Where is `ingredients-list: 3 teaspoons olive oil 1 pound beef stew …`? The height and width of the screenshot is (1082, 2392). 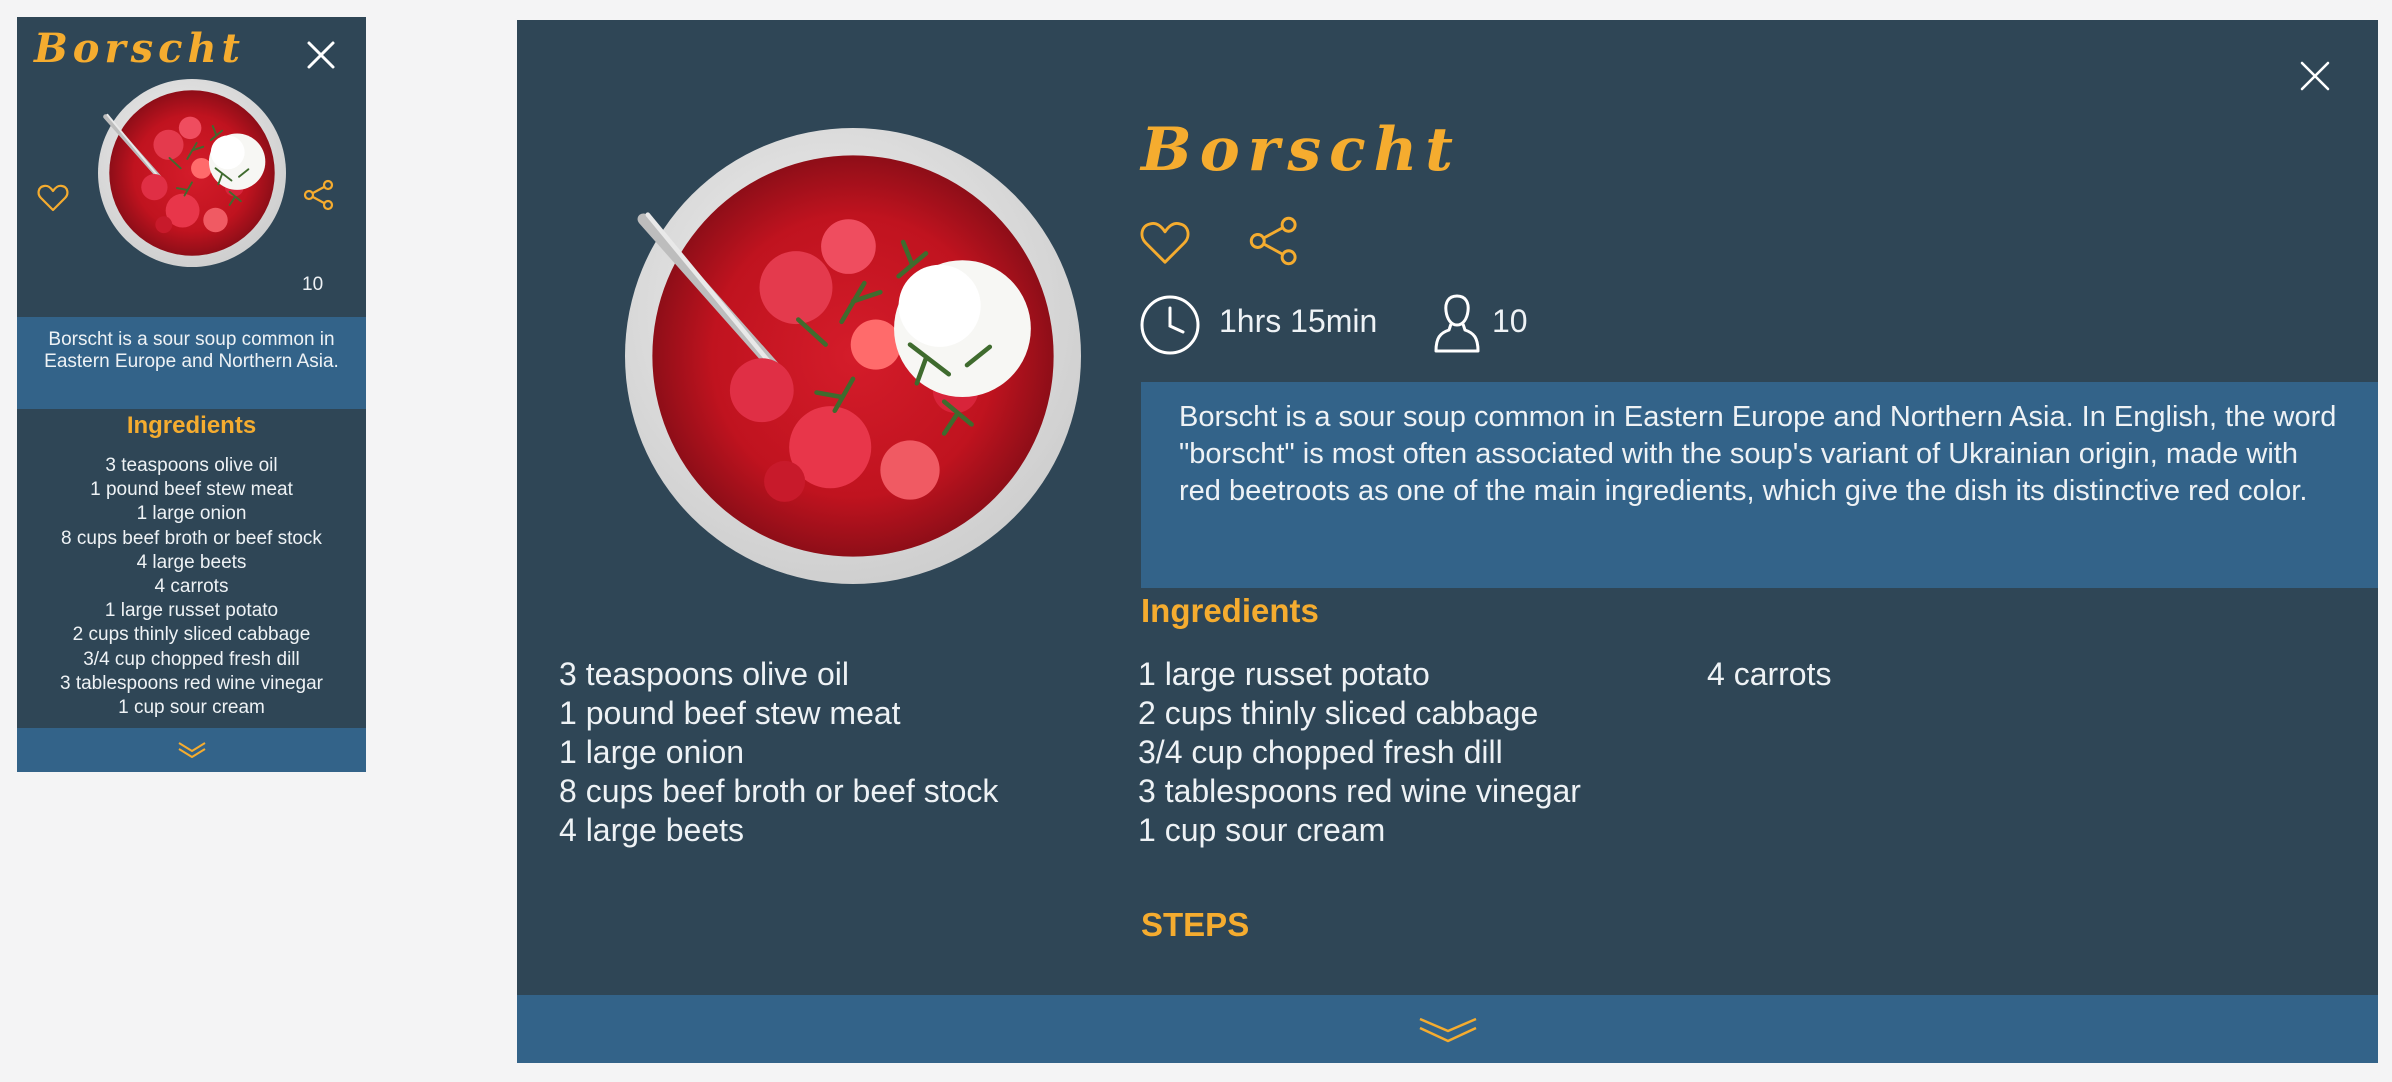 ingredients-list: 3 teaspoons olive oil 1 pound beef stew … is located at coordinates (191, 587).